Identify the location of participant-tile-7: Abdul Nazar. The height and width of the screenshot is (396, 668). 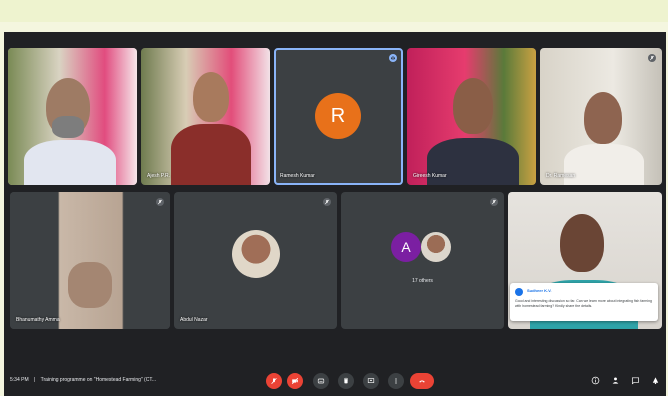
(255, 260).